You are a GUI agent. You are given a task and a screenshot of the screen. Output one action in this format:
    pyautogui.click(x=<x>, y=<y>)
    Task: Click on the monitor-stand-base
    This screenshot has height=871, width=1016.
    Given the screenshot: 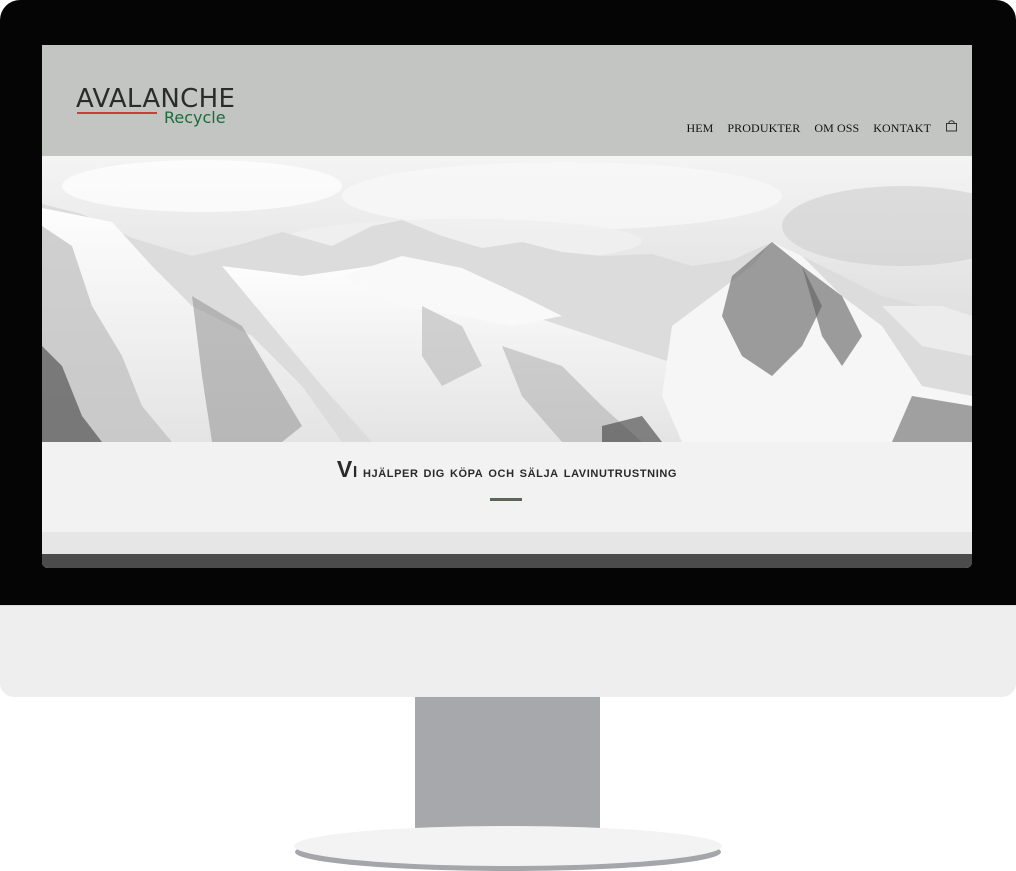 What is the action you would take?
    pyautogui.click(x=508, y=846)
    